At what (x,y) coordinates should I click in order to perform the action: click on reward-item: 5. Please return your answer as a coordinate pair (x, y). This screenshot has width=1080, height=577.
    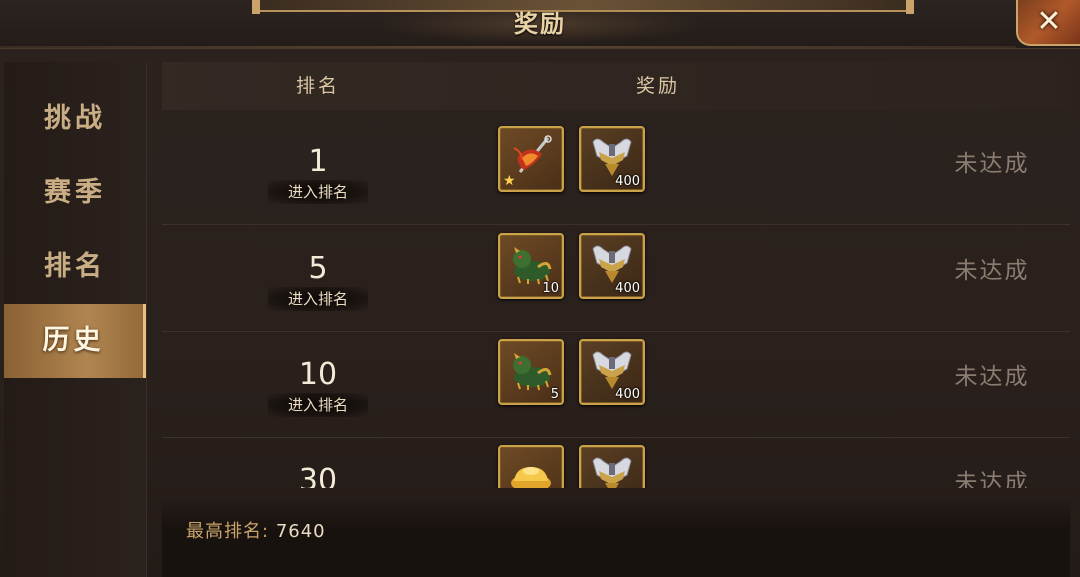
    Looking at the image, I should click on (531, 372).